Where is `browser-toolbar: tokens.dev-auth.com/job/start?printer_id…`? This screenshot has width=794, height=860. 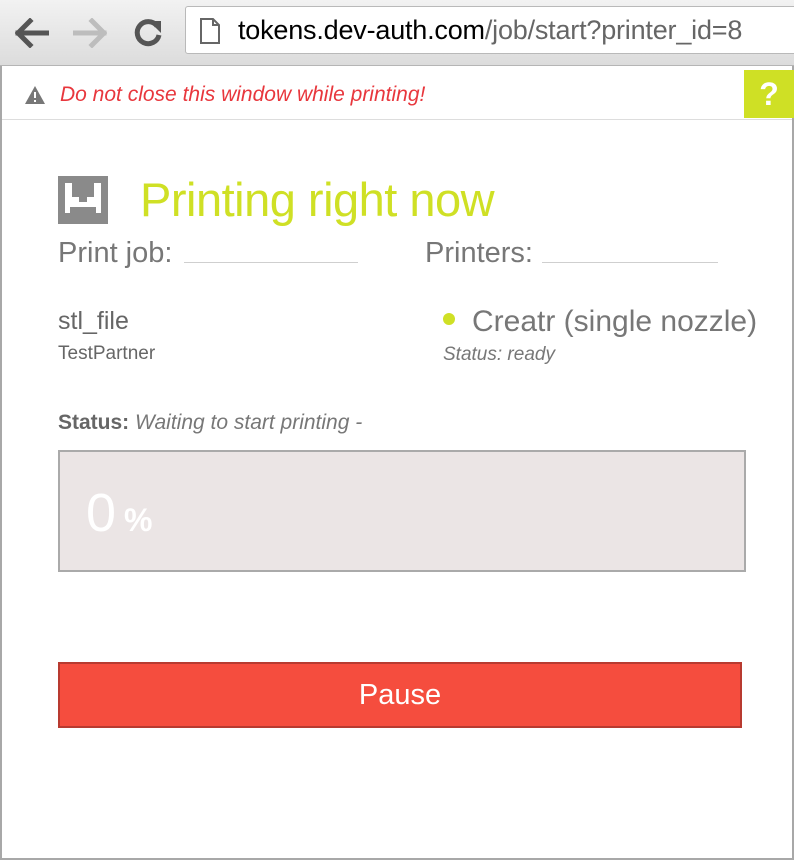 browser-toolbar: tokens.dev-auth.com/job/start?printer_id… is located at coordinates (397, 33).